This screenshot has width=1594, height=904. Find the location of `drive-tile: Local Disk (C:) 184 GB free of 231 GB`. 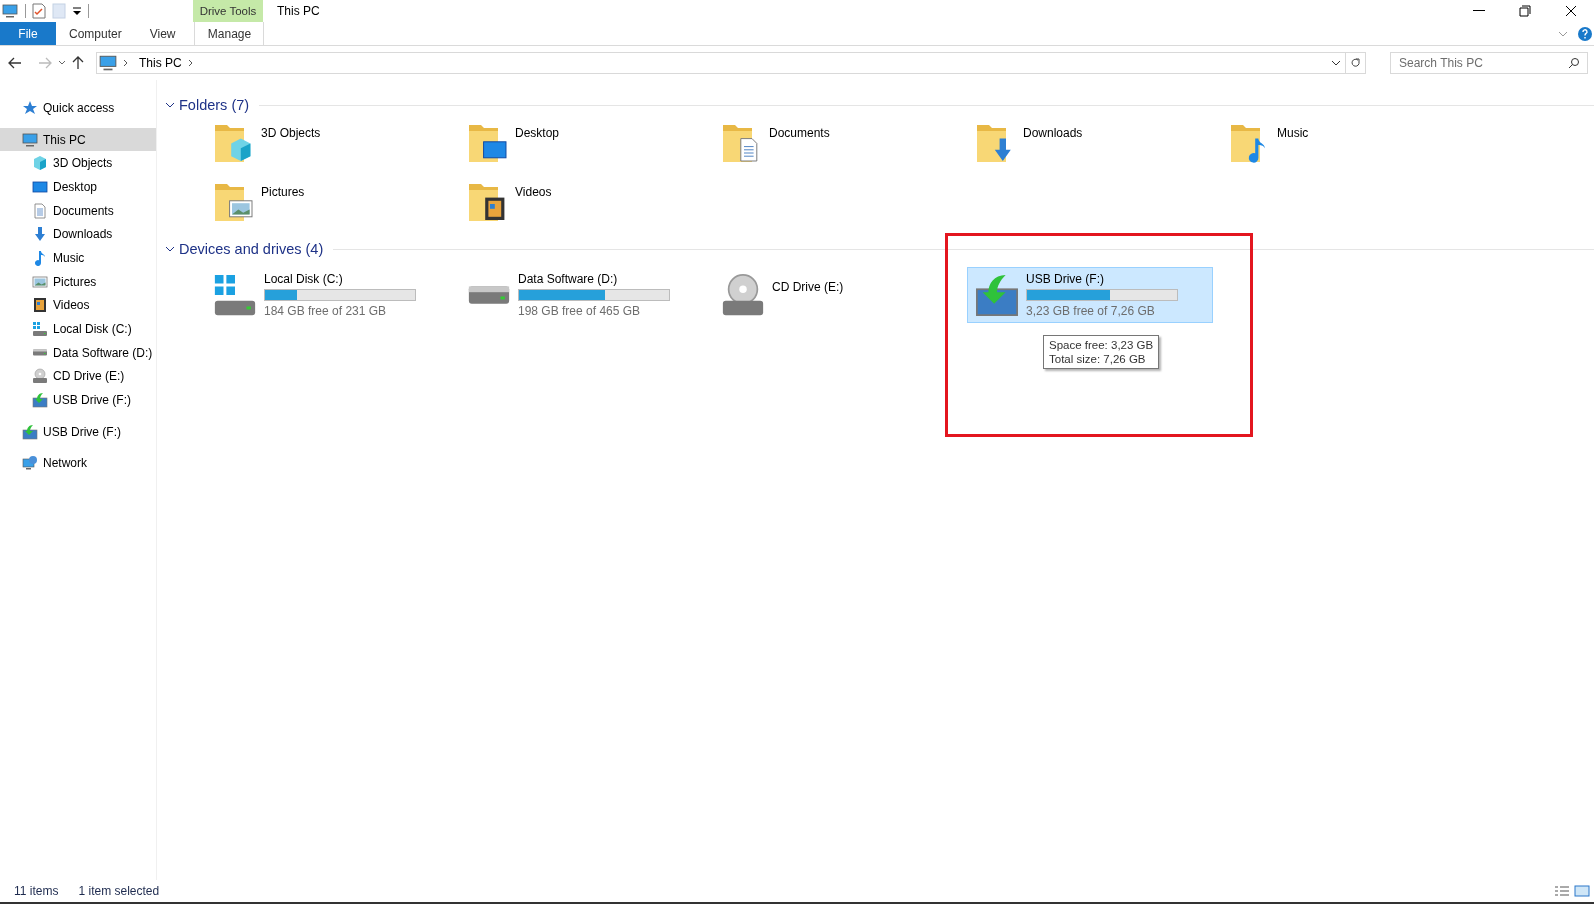

drive-tile: Local Disk (C:) 184 GB free of 231 GB is located at coordinates (328, 295).